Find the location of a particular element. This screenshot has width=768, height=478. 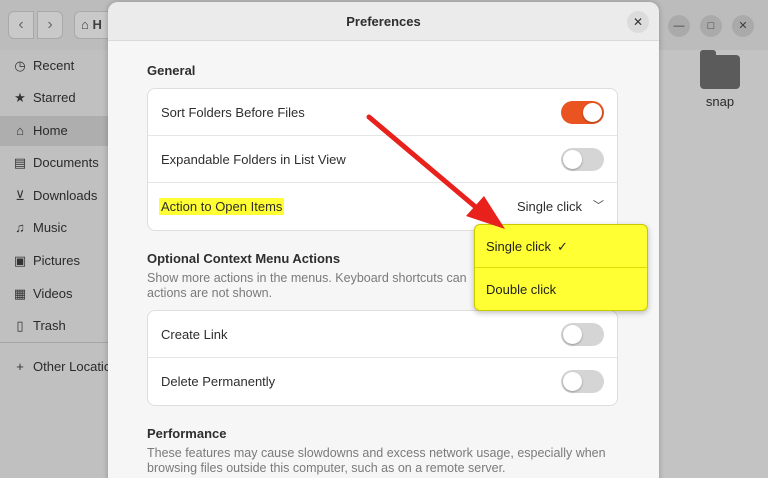

sidebar-item-label: Other Locations is located at coordinates (75, 366).